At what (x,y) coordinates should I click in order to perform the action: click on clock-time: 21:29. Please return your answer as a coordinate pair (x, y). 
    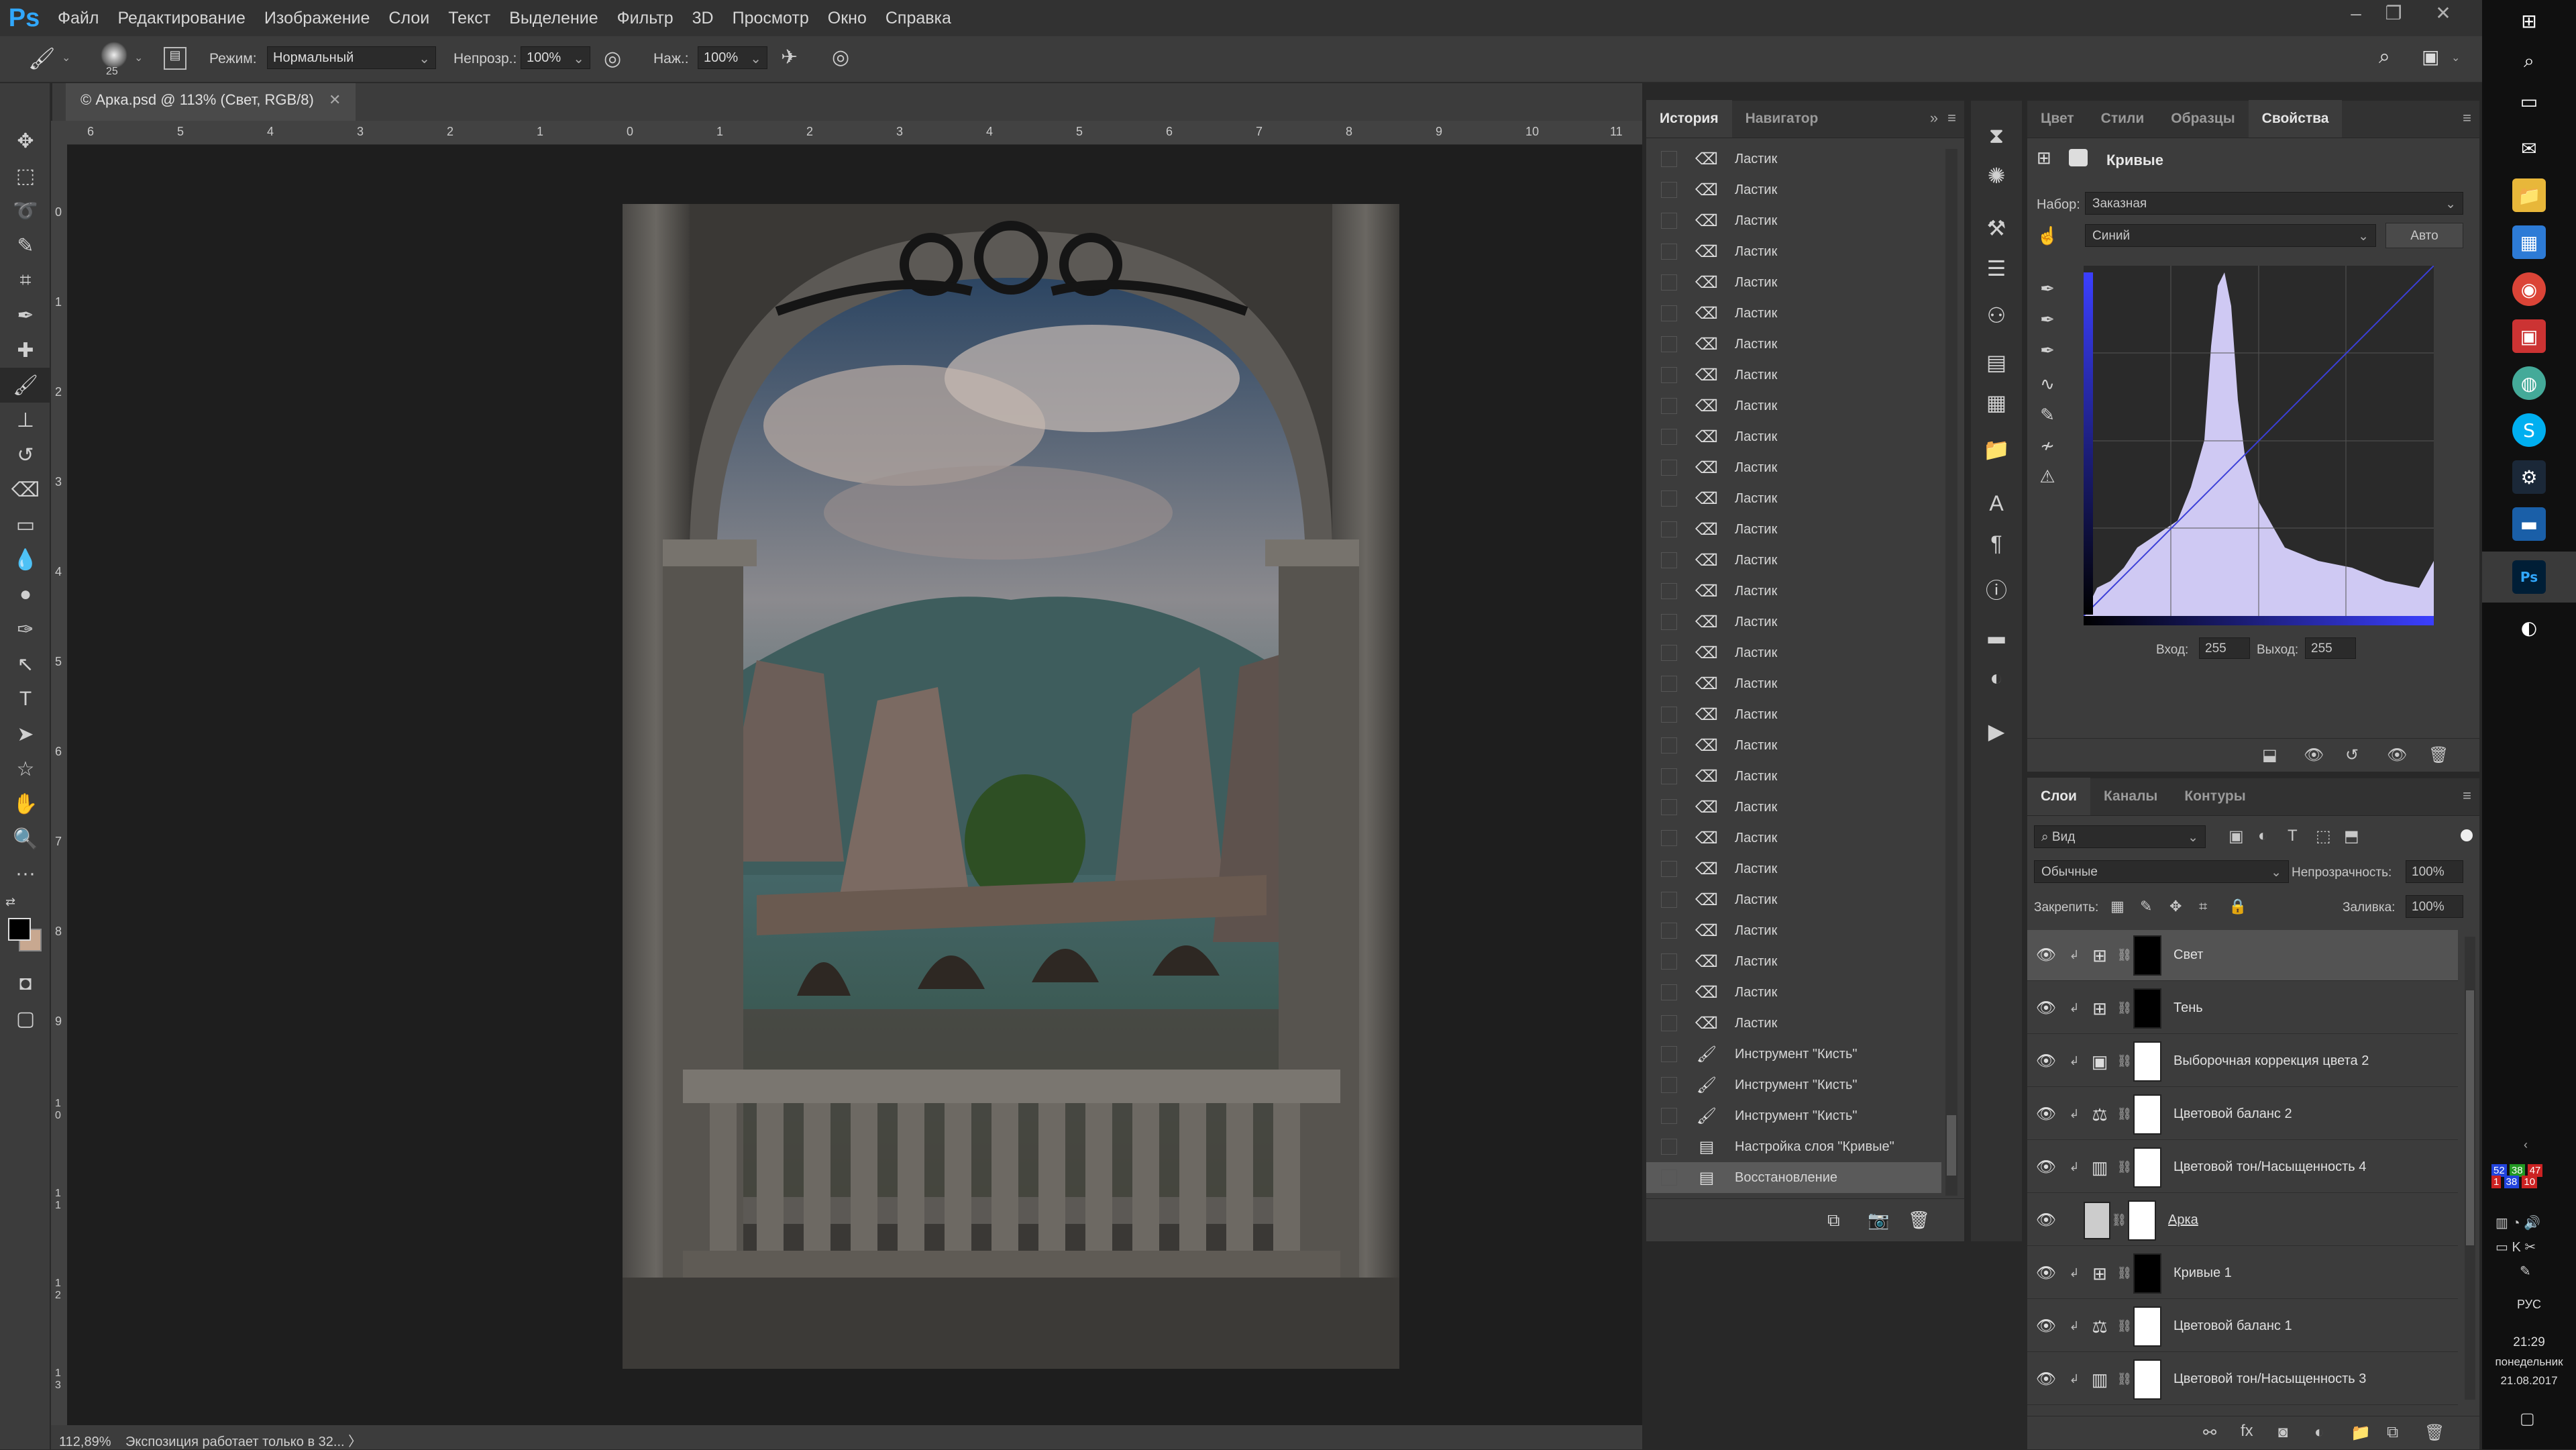
    Looking at the image, I should click on (2529, 1342).